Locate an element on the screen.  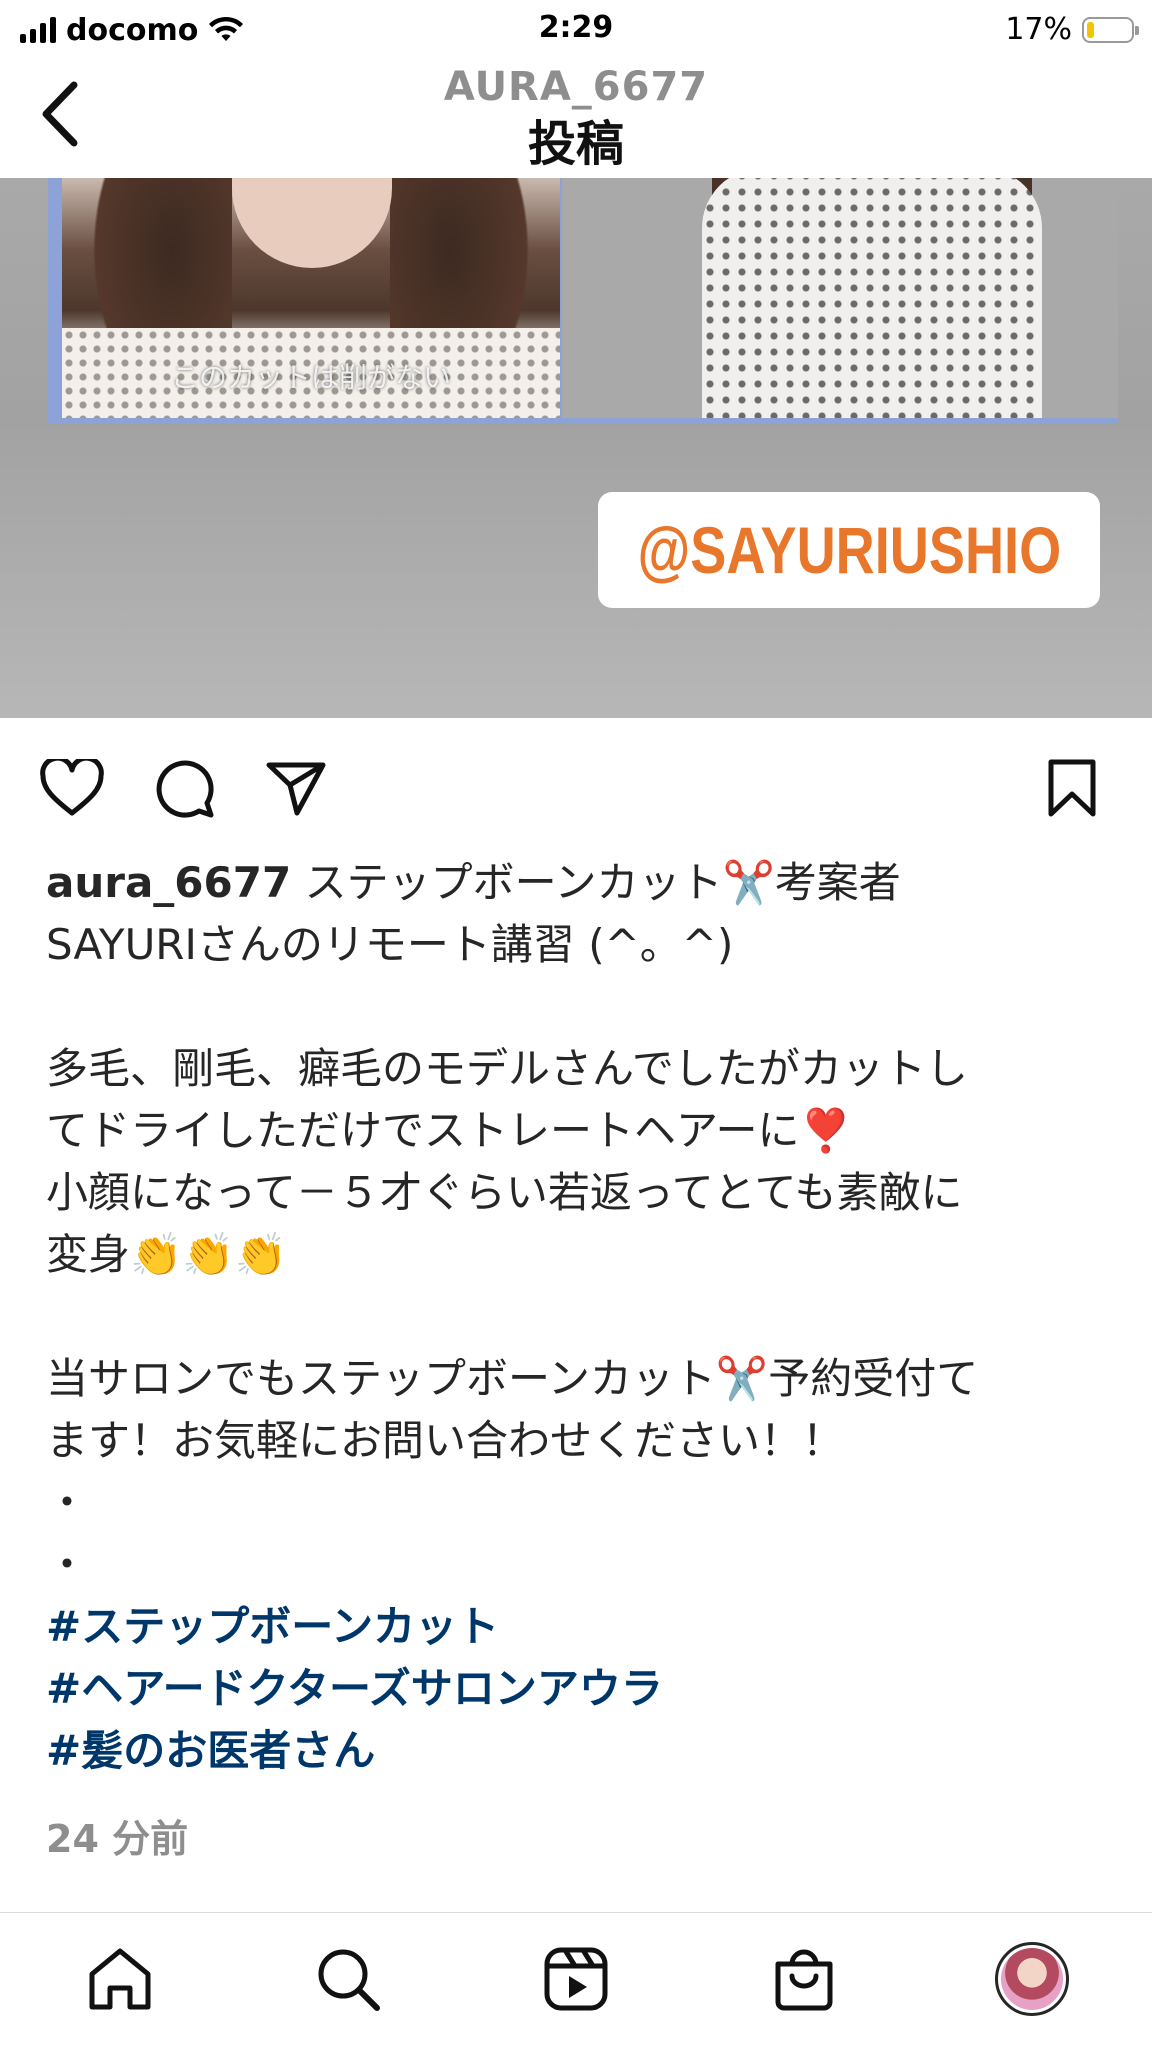
caption-text: 変身👏👏👏 is located at coordinates (166, 1254).